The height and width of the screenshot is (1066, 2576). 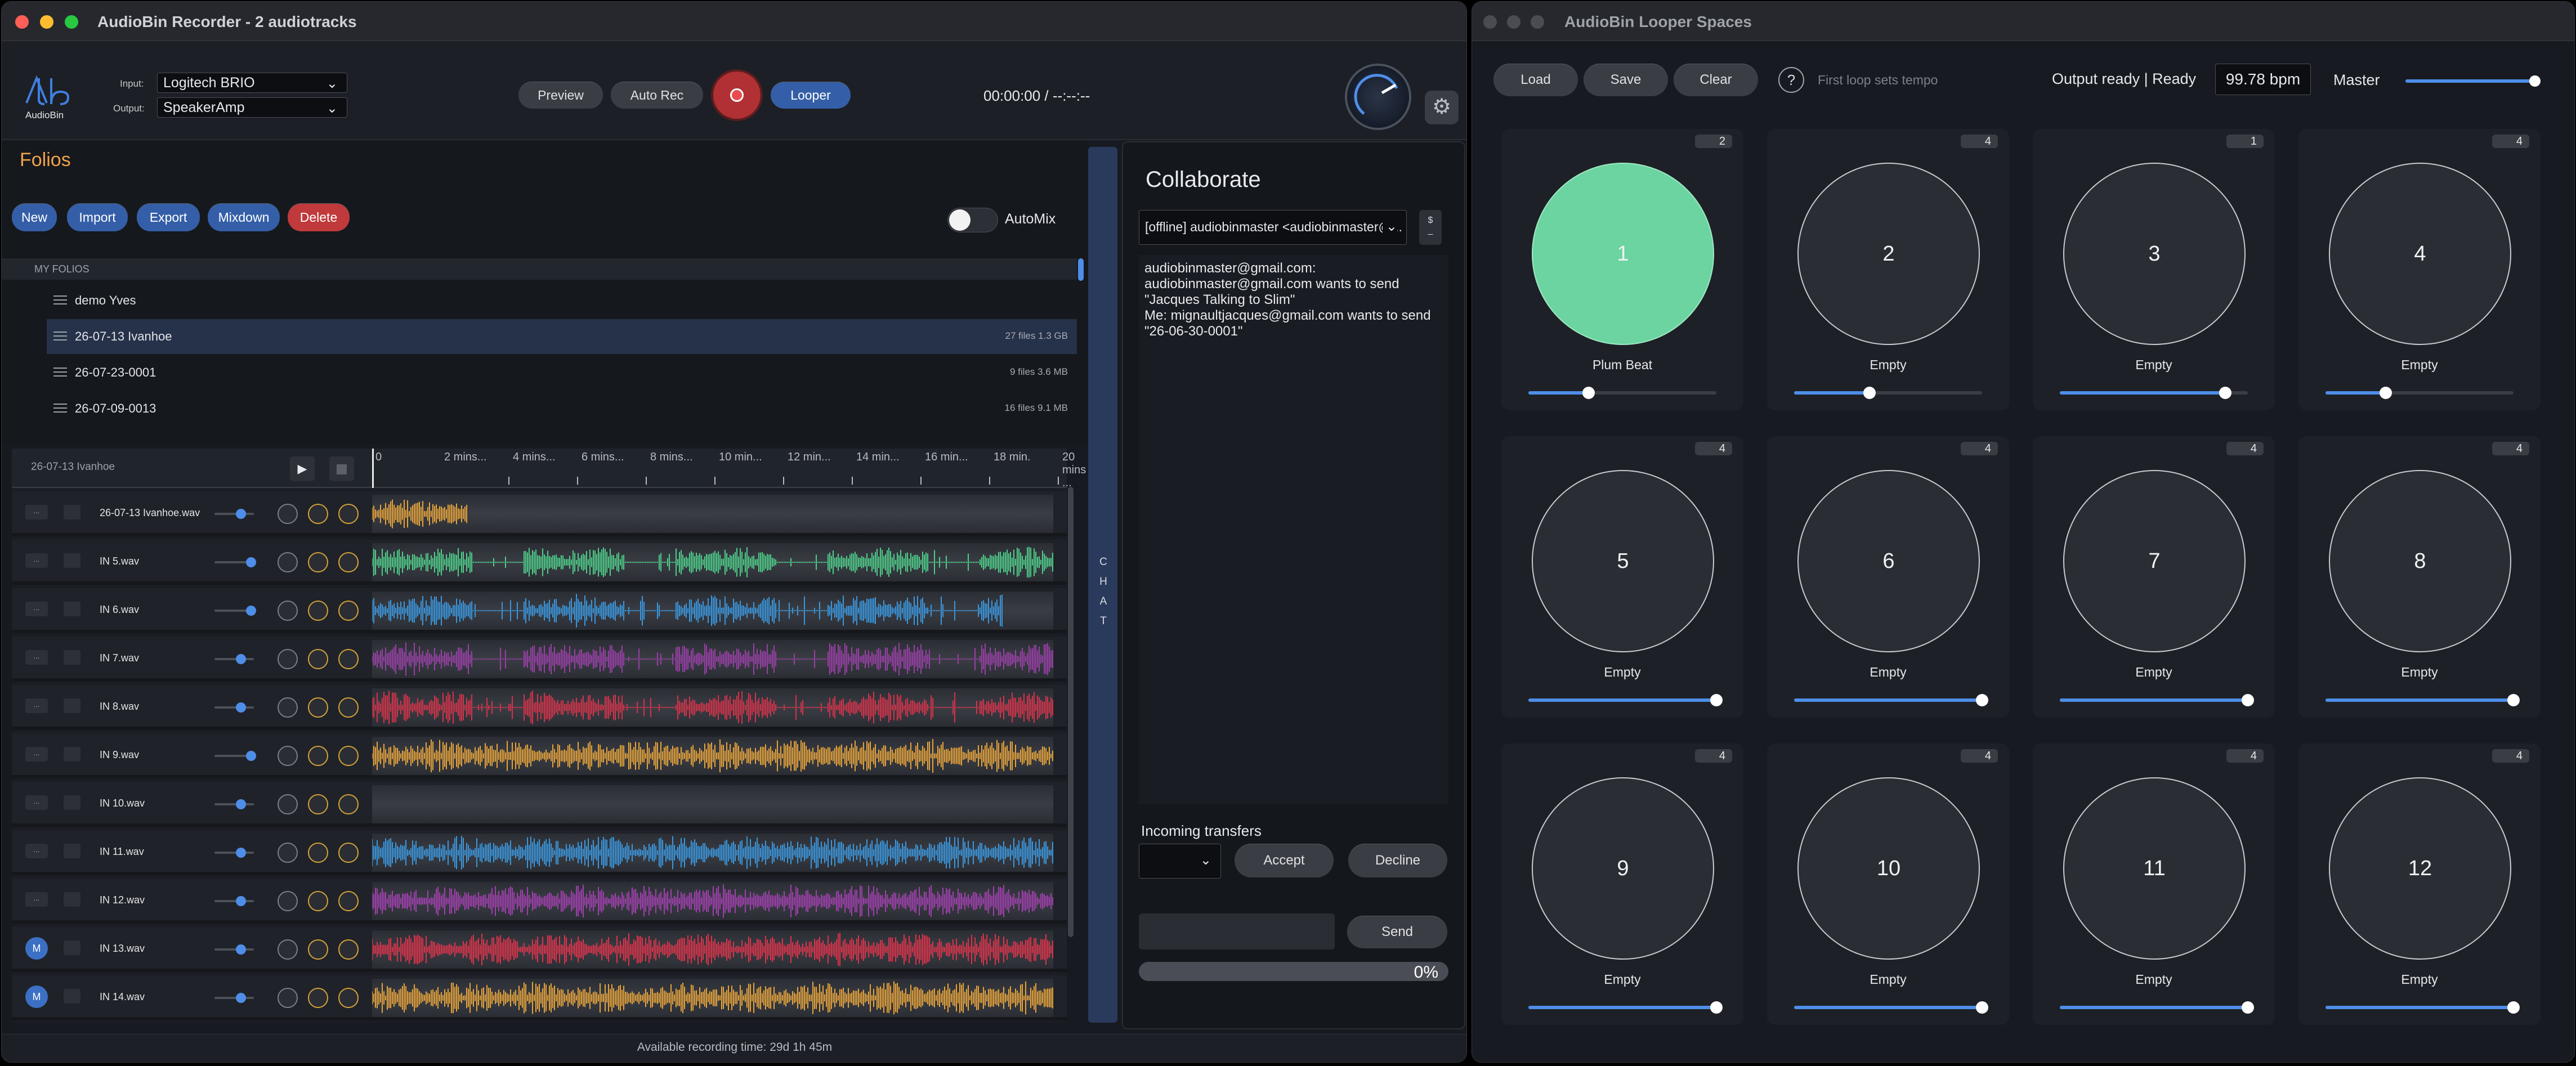 What do you see at coordinates (36, 948) in the screenshot?
I see `mute-button: M` at bounding box center [36, 948].